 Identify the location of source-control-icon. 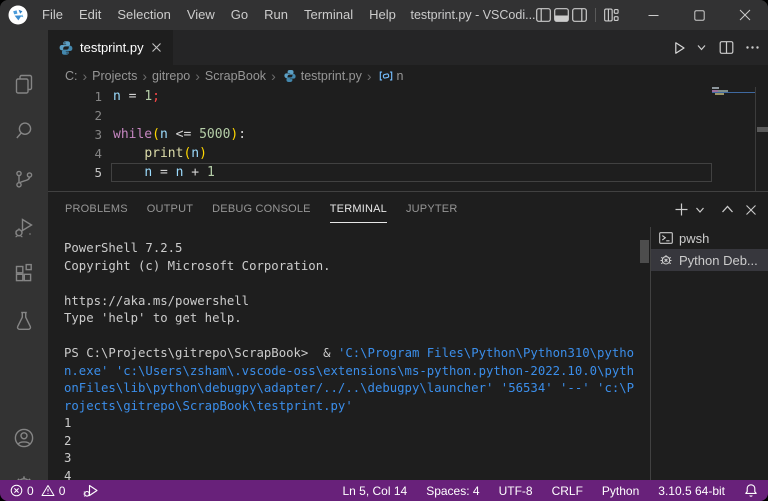
(24, 179).